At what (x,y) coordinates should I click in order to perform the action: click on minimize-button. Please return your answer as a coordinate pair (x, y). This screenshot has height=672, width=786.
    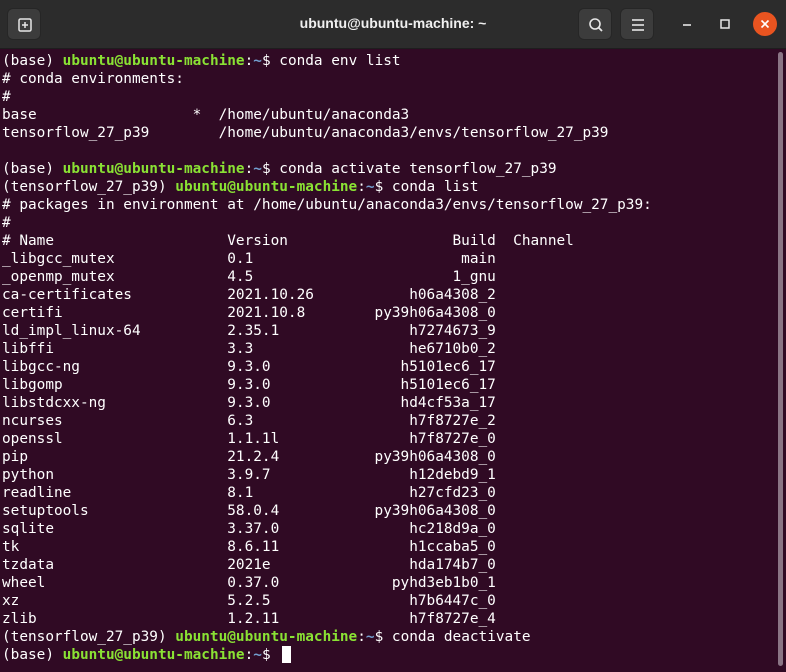
    Looking at the image, I should click on (687, 24).